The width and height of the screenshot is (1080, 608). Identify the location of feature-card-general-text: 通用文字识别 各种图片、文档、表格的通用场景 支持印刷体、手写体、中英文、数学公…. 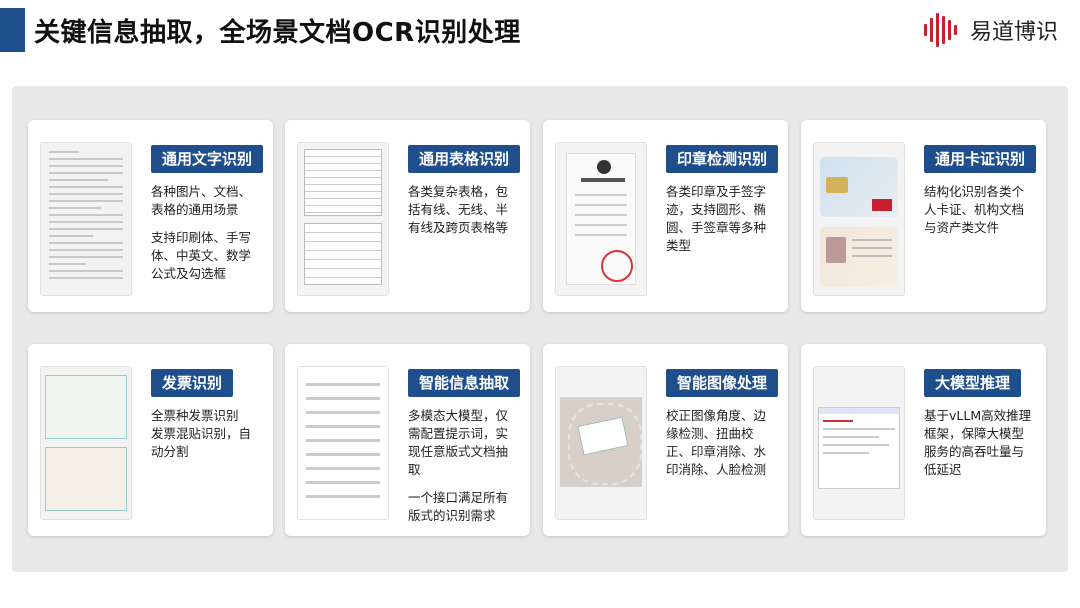
(150, 216).